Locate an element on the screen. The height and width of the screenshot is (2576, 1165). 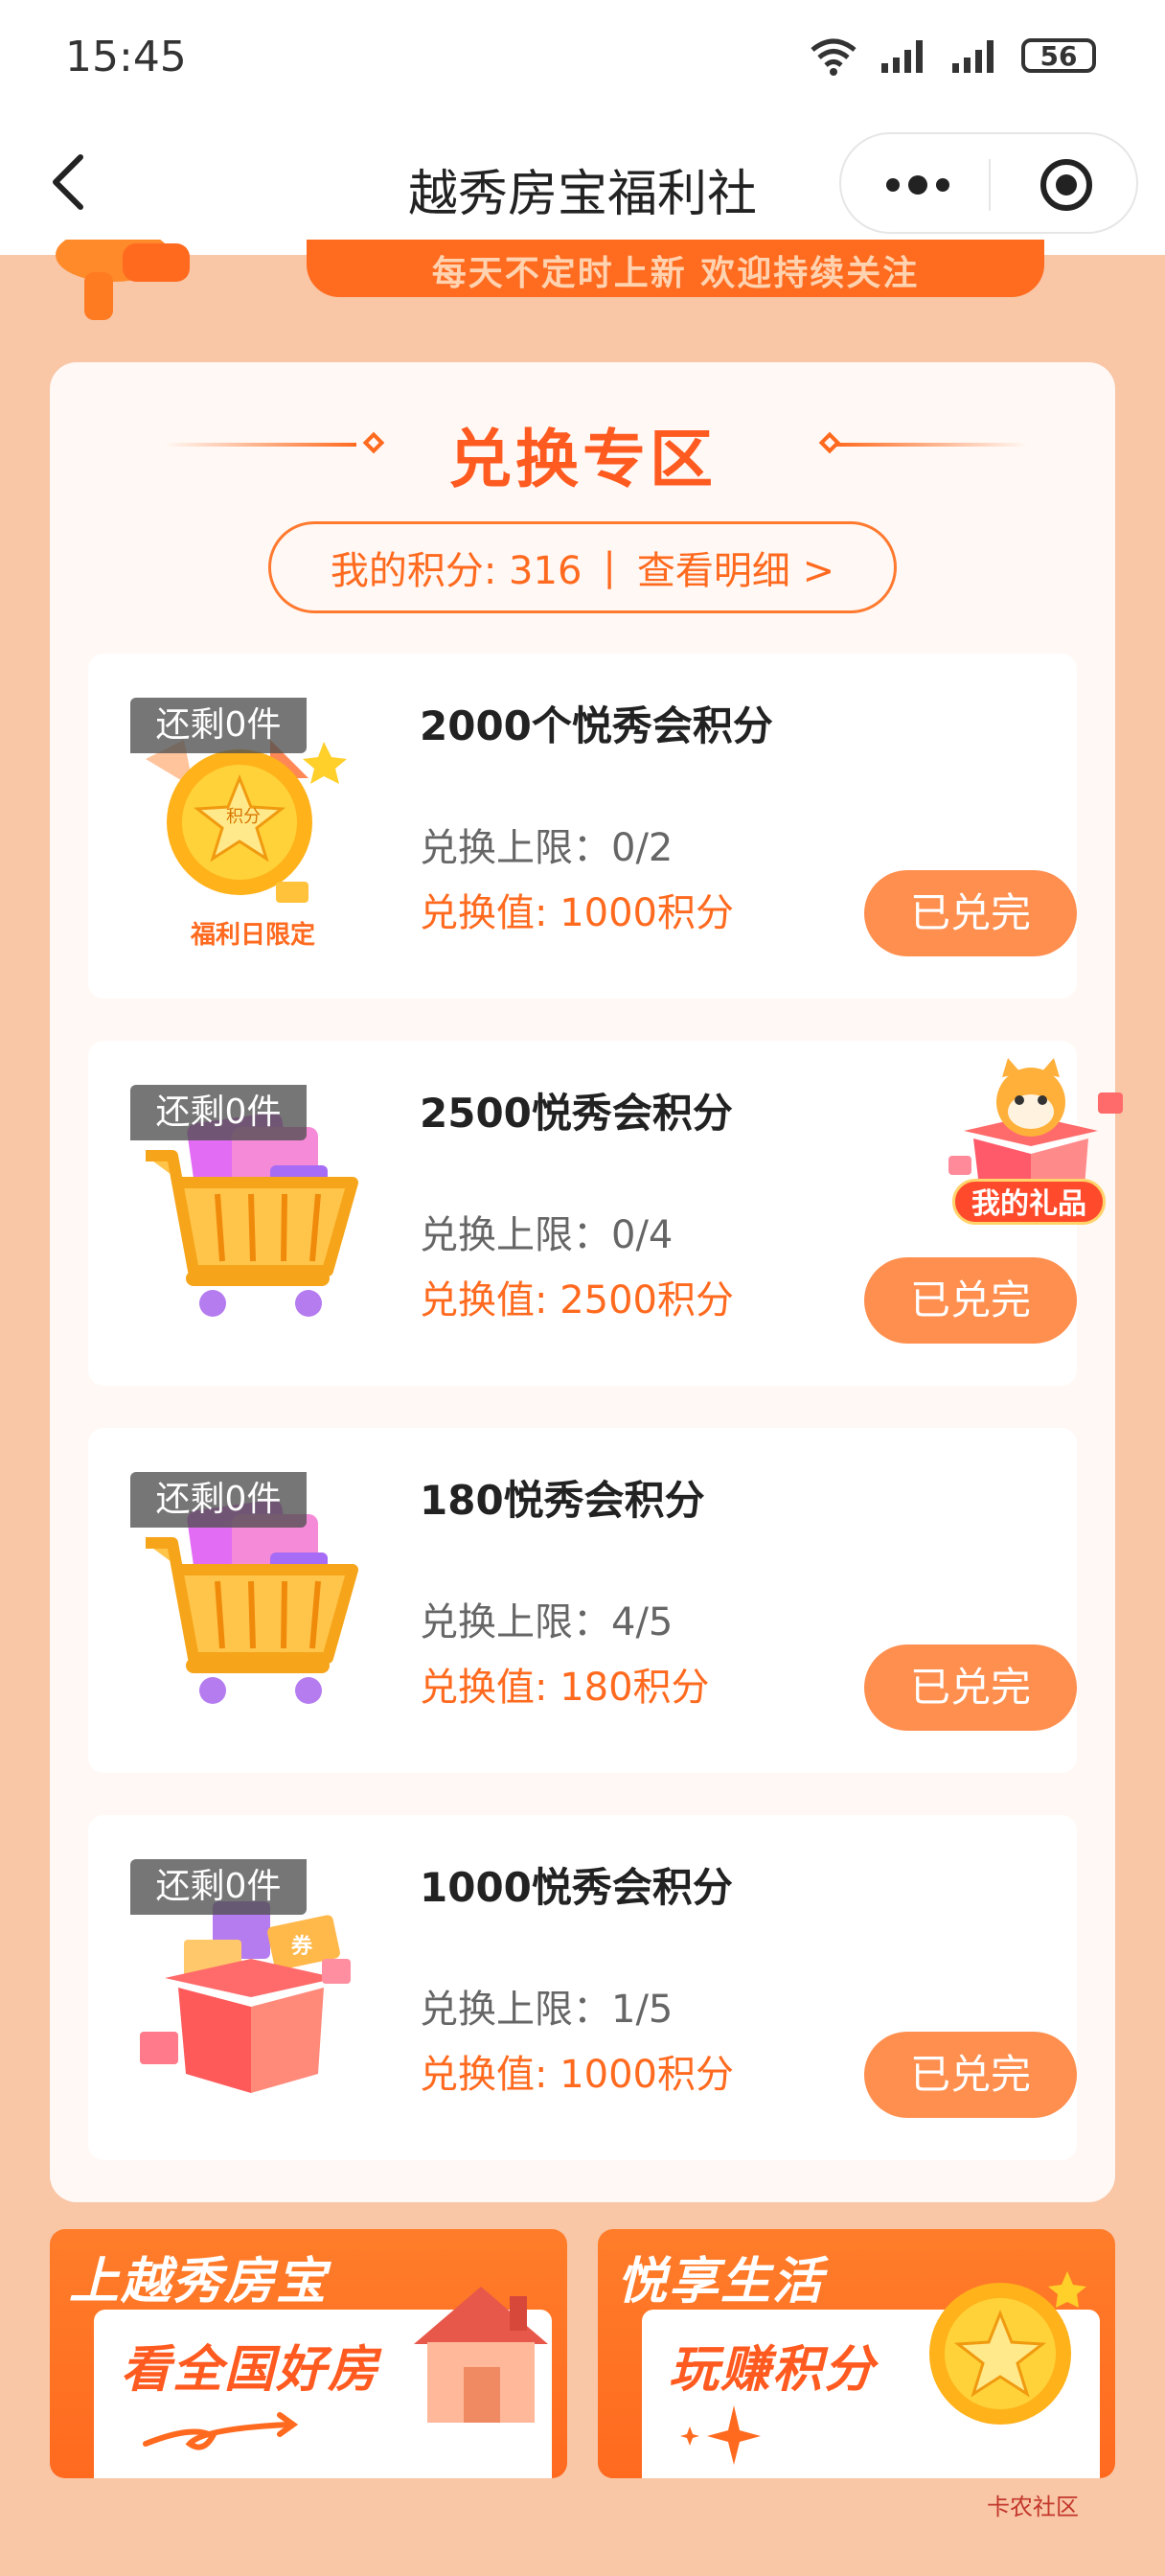
swoosh-arrow-icon is located at coordinates (221, 2431).